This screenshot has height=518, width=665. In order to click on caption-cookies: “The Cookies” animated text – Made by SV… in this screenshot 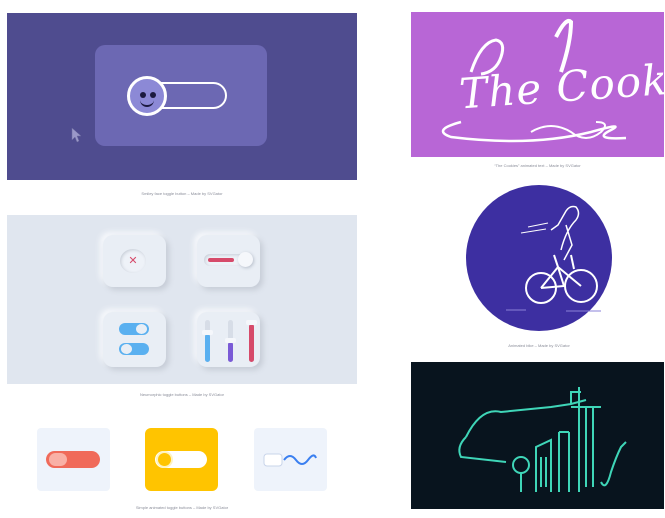, I will do `click(537, 165)`.